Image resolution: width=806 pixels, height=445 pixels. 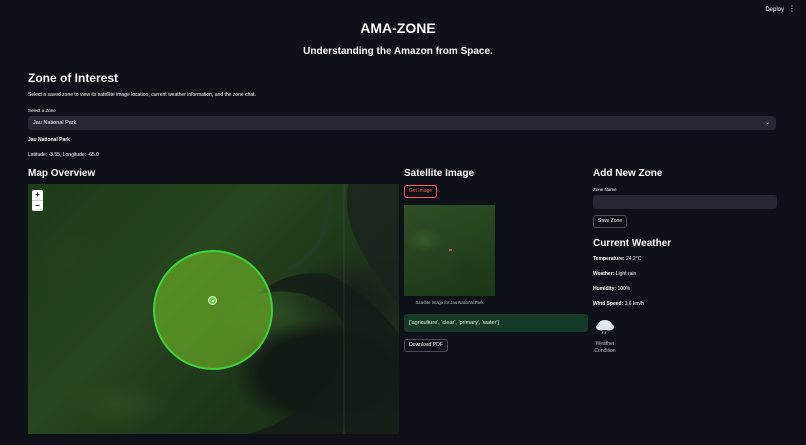 What do you see at coordinates (605, 351) in the screenshot?
I see `weather-icon-caption-2: Condition` at bounding box center [605, 351].